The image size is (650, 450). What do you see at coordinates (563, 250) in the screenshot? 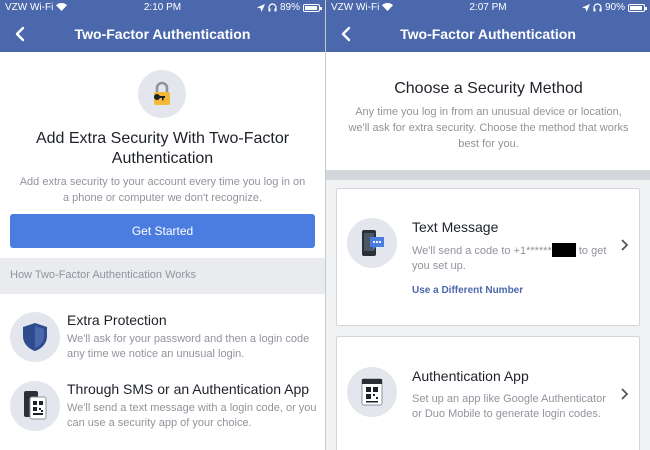
I see `redacted-number` at bounding box center [563, 250].